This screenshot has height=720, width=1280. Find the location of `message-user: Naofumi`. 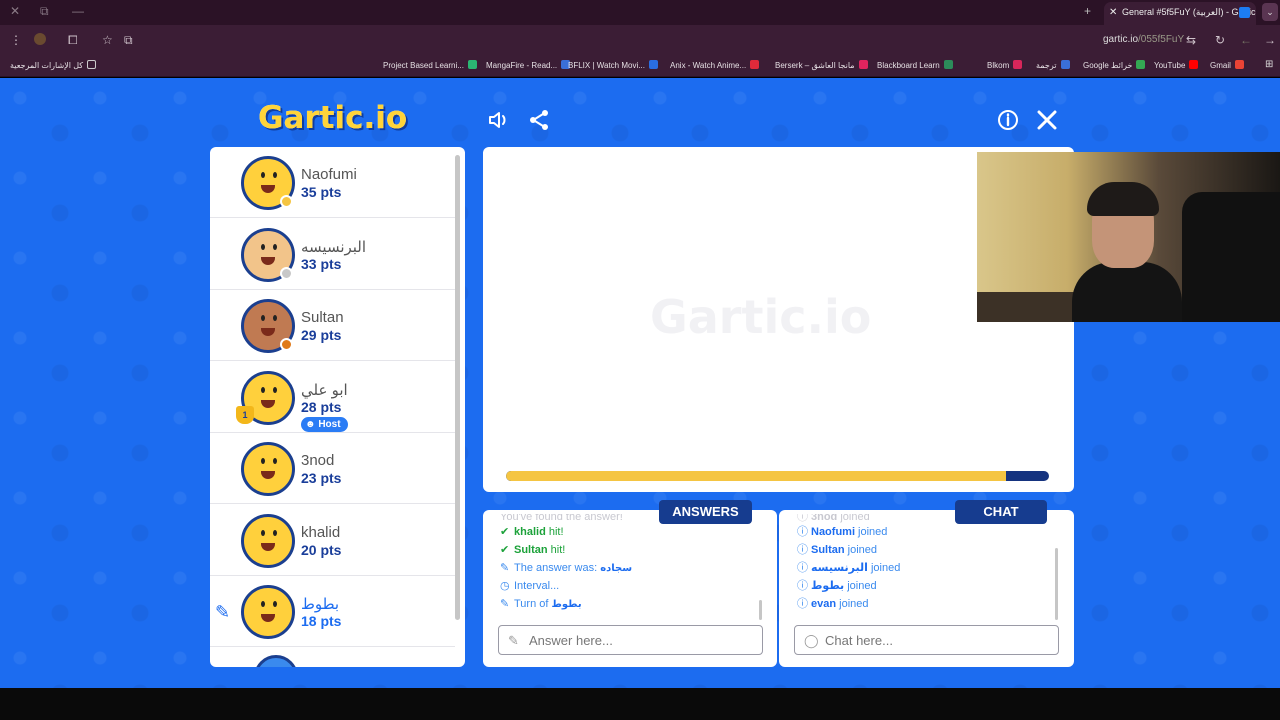

message-user: Naofumi is located at coordinates (833, 532).